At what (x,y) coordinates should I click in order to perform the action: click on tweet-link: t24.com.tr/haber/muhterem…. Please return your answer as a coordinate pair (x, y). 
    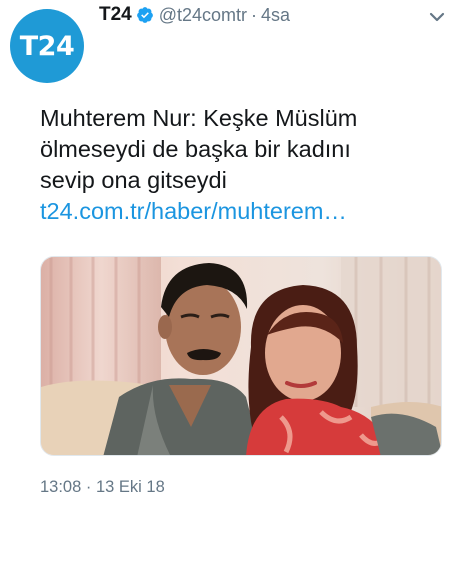
    Looking at the image, I should click on (245, 211).